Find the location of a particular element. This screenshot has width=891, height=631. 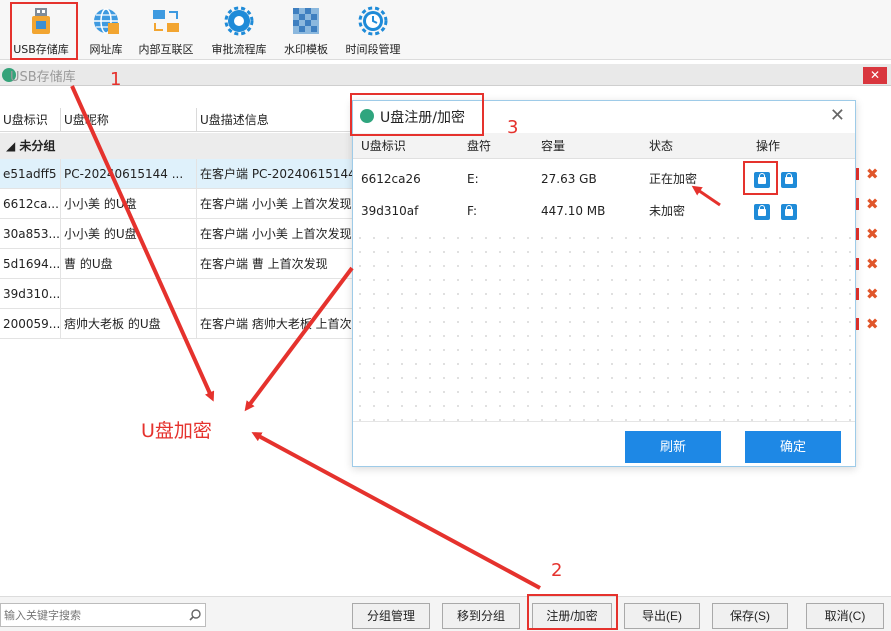

save-button: 保存(S) is located at coordinates (750, 616).